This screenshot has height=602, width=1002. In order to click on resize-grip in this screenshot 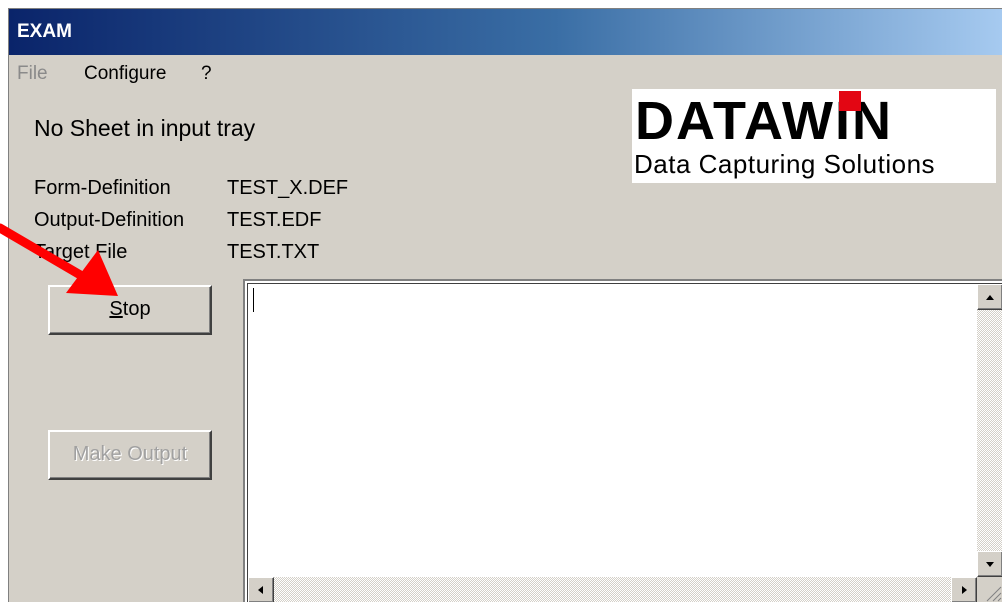, I will do `click(989, 589)`.